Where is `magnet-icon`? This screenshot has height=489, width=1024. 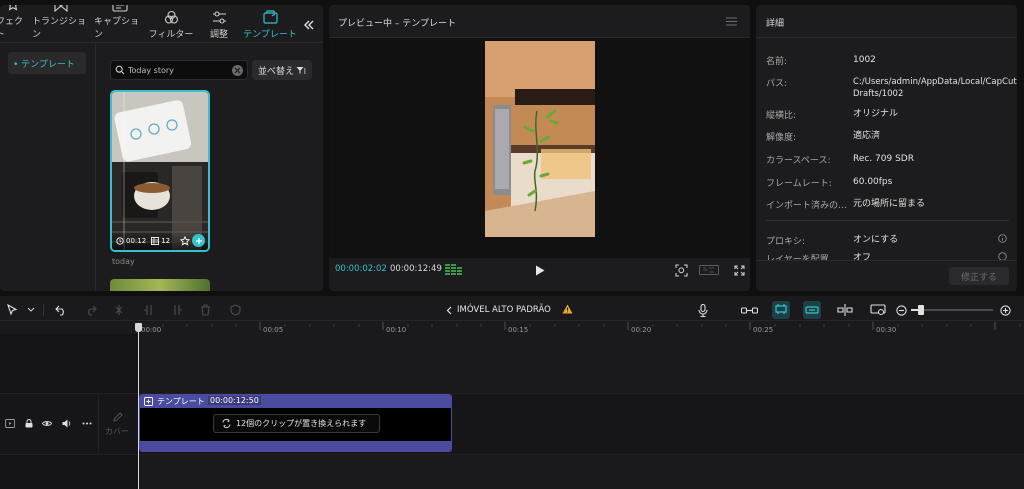
magnet-icon is located at coordinates (781, 310).